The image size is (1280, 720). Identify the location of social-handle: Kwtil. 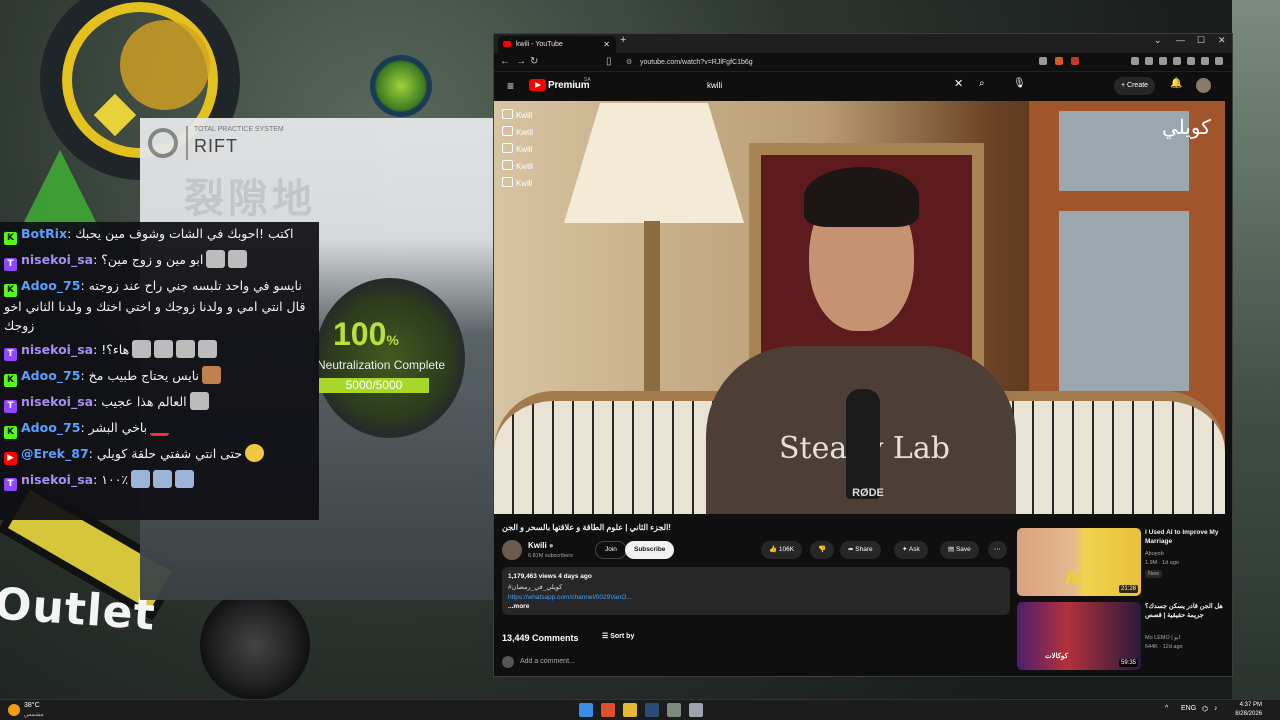
(517, 131).